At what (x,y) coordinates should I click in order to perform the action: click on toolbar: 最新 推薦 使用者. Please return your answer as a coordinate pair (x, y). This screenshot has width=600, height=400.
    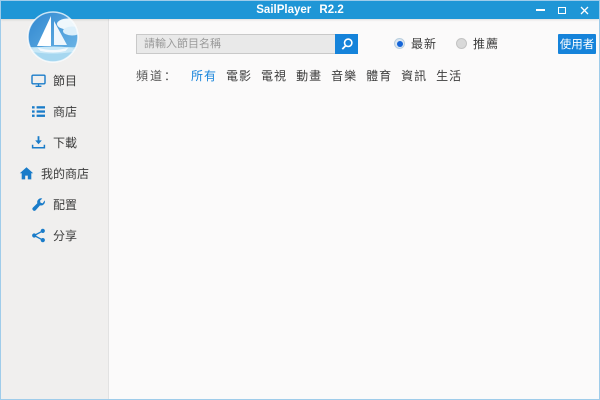
    Looking at the image, I should click on (366, 43).